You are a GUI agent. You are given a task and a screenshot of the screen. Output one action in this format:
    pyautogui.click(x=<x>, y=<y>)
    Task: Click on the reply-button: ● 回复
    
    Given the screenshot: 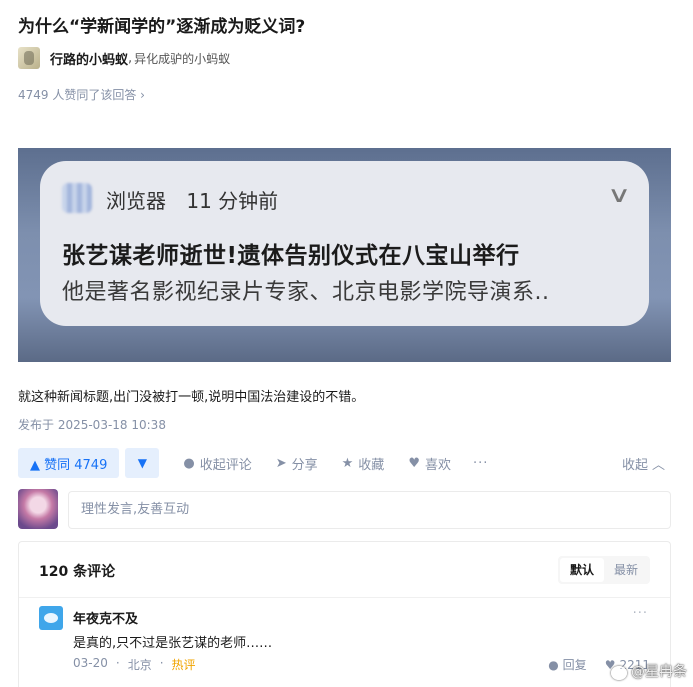 What is the action you would take?
    pyautogui.click(x=567, y=664)
    